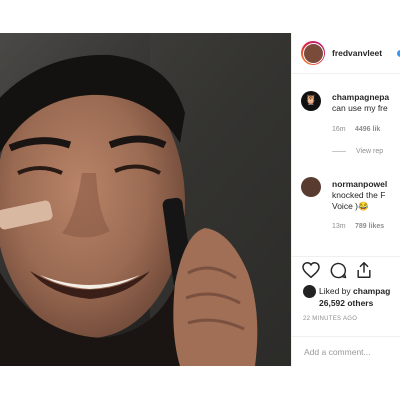 Image resolution: width=400 pixels, height=400 pixels. I want to click on comment-text: knocked the F, so click(359, 195).